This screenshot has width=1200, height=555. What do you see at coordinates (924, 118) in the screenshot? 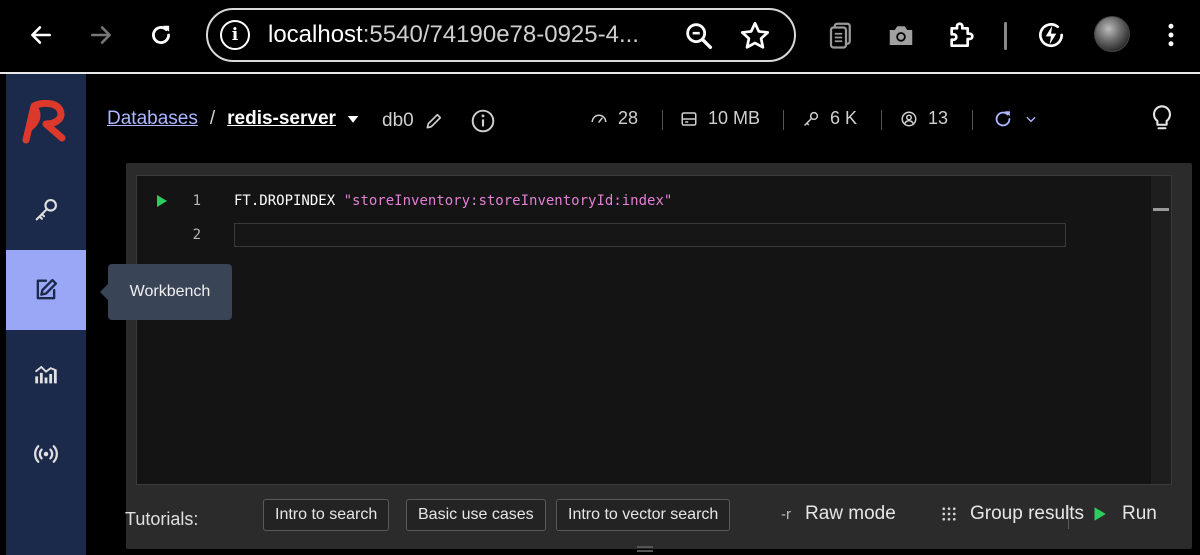
I see `stat-clients: 13` at bounding box center [924, 118].